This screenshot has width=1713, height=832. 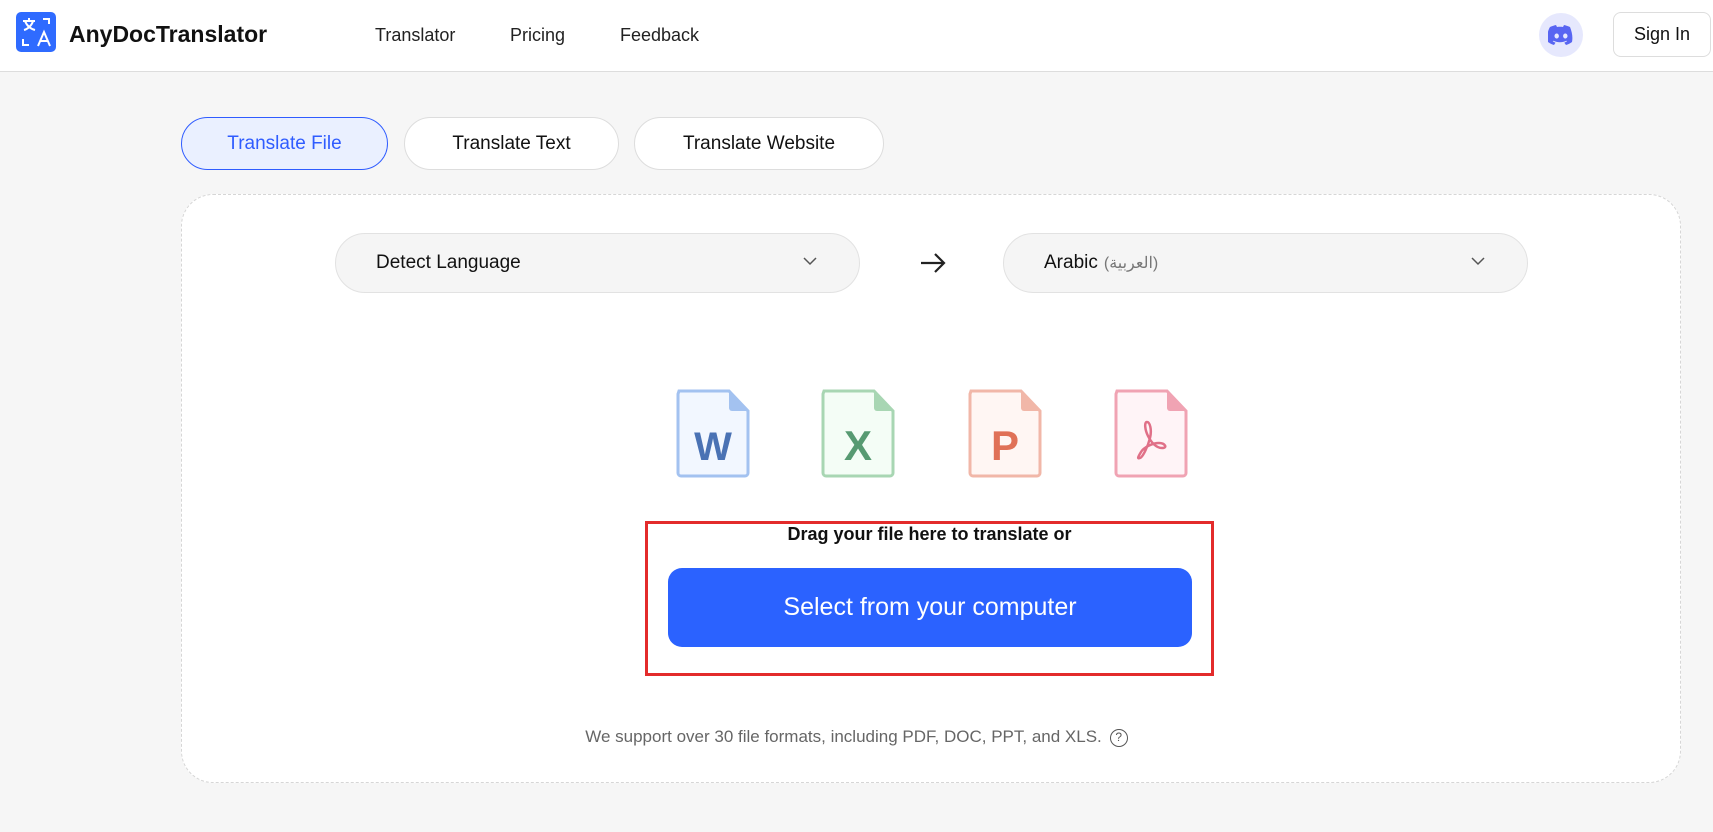 I want to click on nav-translator: Translator, so click(x=415, y=35).